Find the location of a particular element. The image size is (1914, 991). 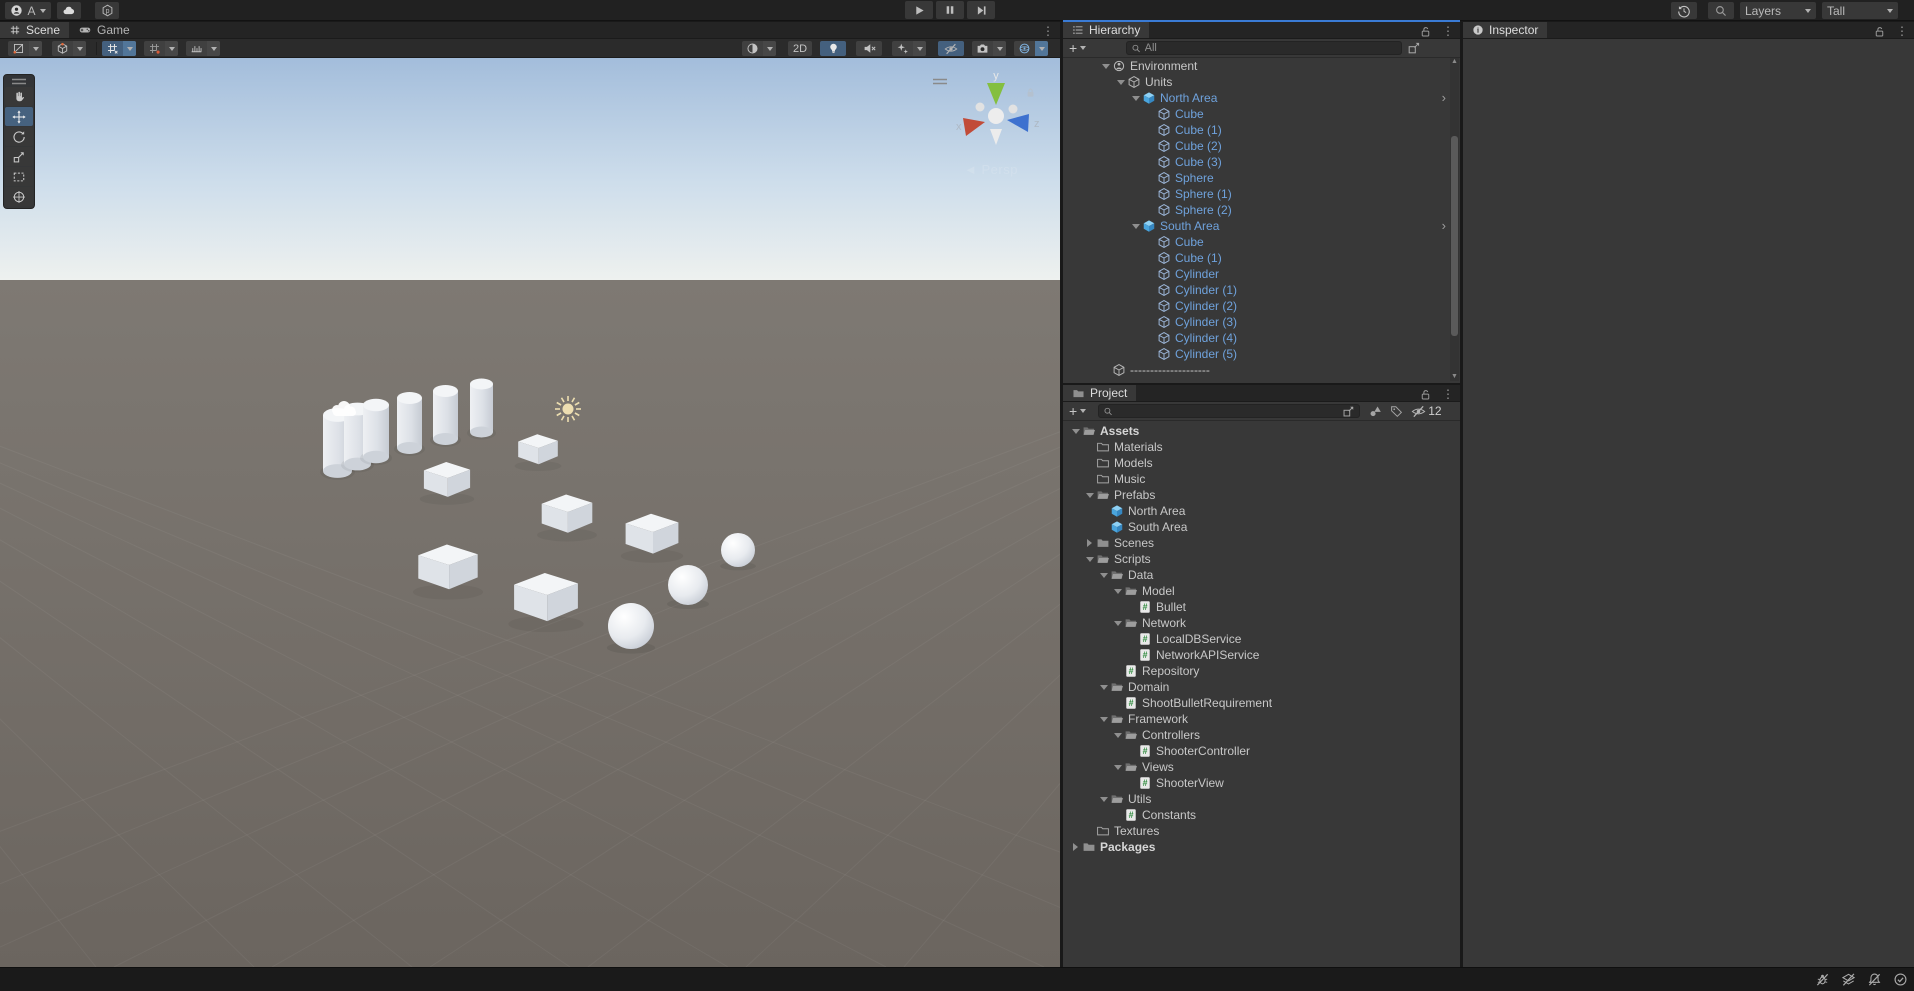

project-item: ShooterView is located at coordinates (1261, 783).